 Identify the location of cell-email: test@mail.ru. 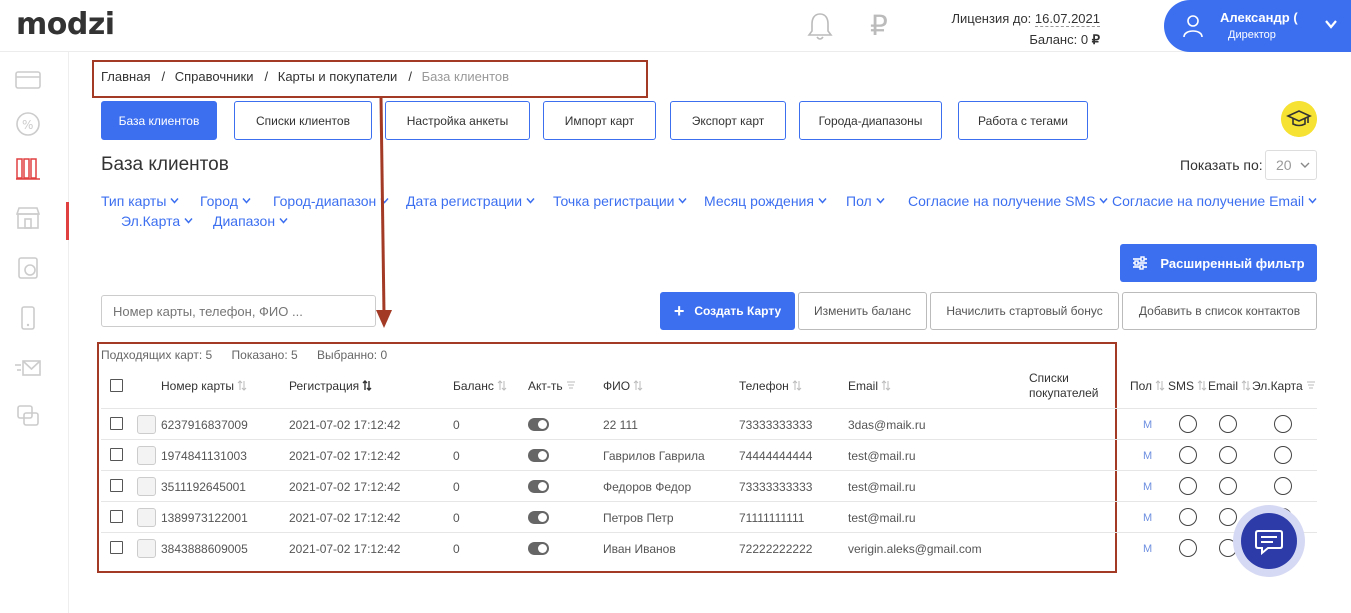
(882, 487).